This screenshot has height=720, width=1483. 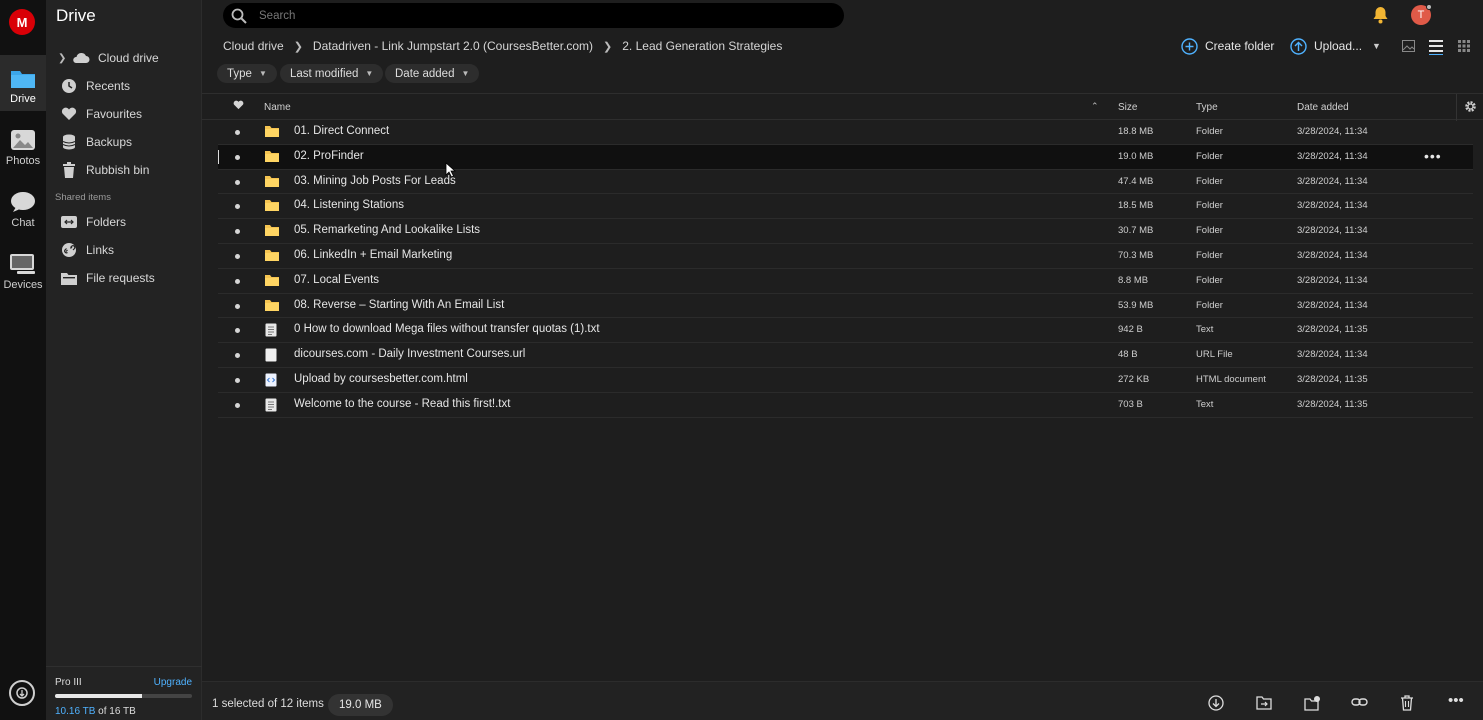 What do you see at coordinates (268, 704) in the screenshot?
I see `selection-count: 1 selected of 12 items` at bounding box center [268, 704].